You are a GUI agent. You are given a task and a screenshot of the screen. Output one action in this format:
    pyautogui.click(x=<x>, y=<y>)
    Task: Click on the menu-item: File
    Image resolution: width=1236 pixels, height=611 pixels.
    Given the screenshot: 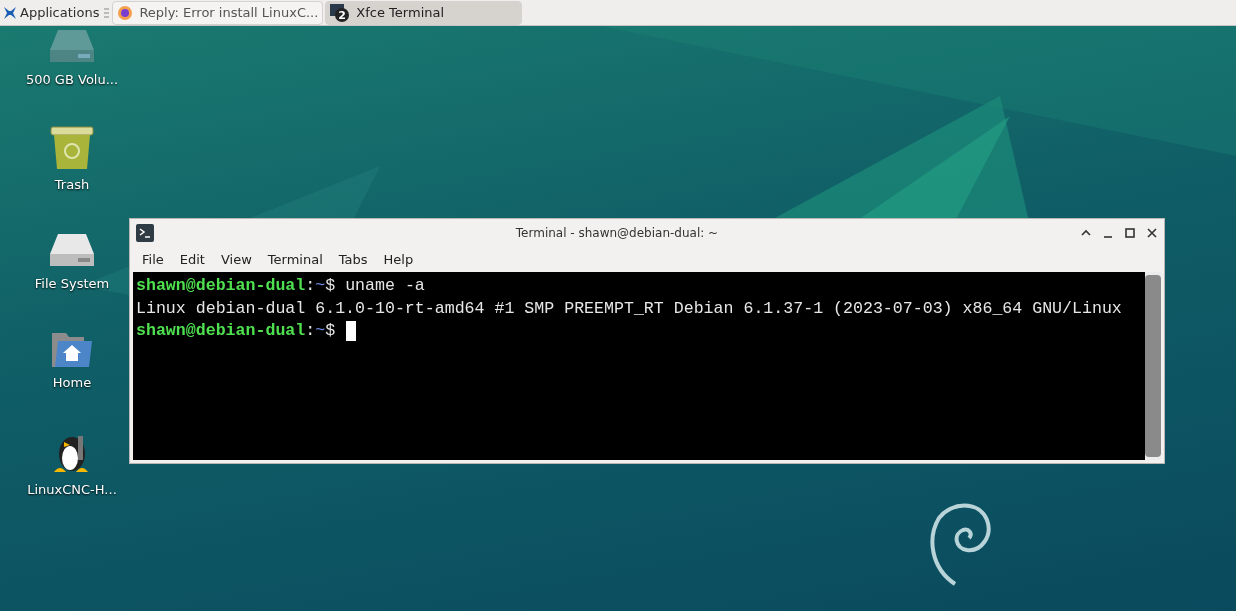 What is the action you would take?
    pyautogui.click(x=153, y=259)
    